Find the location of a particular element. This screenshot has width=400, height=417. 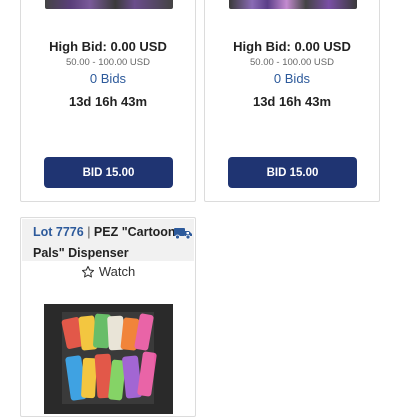

lot-title-line: Lot 7776 | PEZ "Cartoon is located at coordinates (110, 233).